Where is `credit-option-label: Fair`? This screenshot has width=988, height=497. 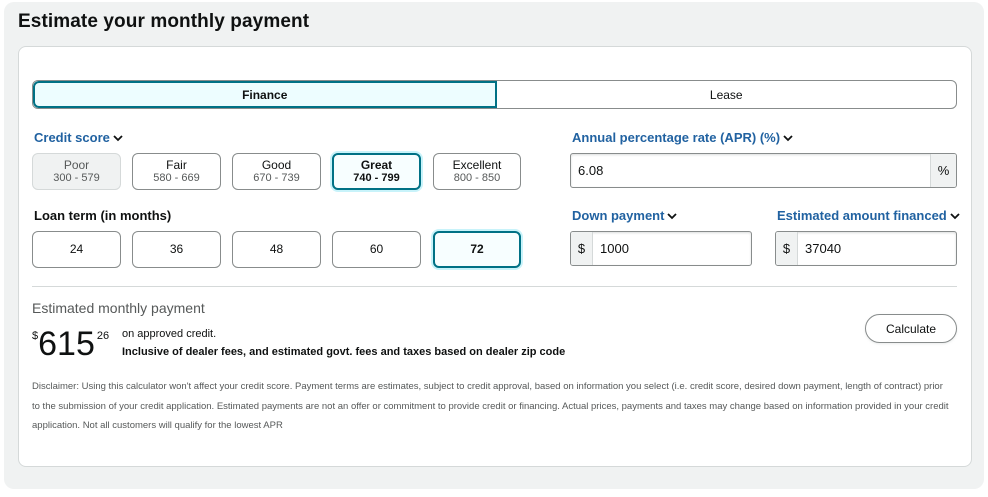
credit-option-label: Fair is located at coordinates (176, 164).